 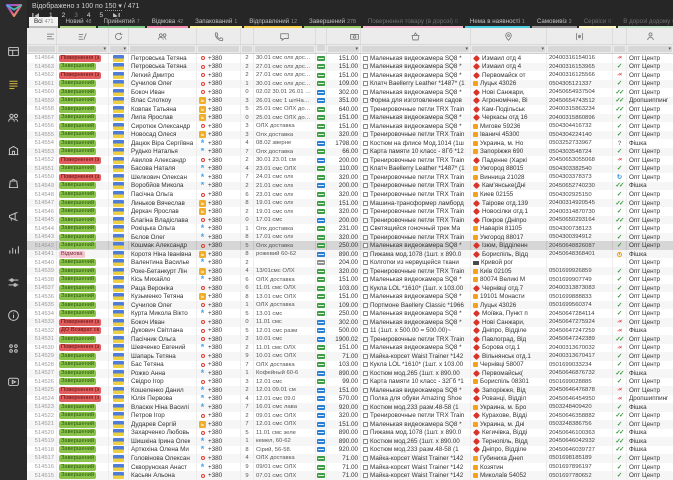 What do you see at coordinates (13, 150) in the screenshot?
I see `sidebar-item-company` at bounding box center [13, 150].